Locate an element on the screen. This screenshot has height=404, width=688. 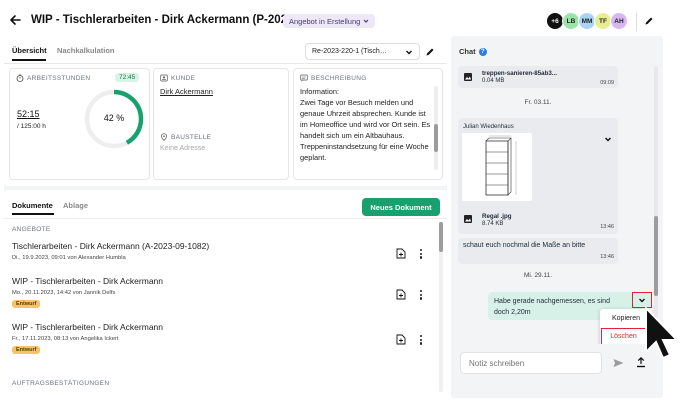
menu-item-label: Löschen is located at coordinates (623, 336).